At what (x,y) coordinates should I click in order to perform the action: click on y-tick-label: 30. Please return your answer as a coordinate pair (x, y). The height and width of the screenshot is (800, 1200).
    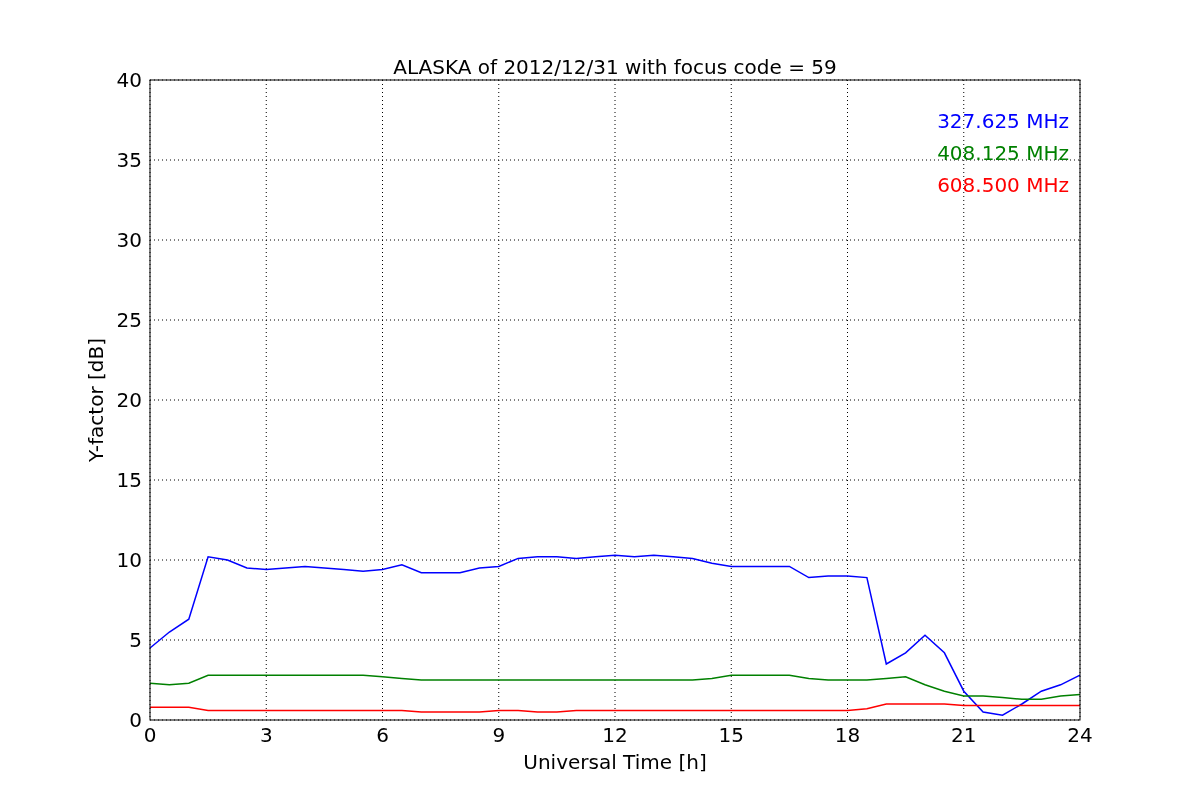
    Looking at the image, I should click on (129, 240).